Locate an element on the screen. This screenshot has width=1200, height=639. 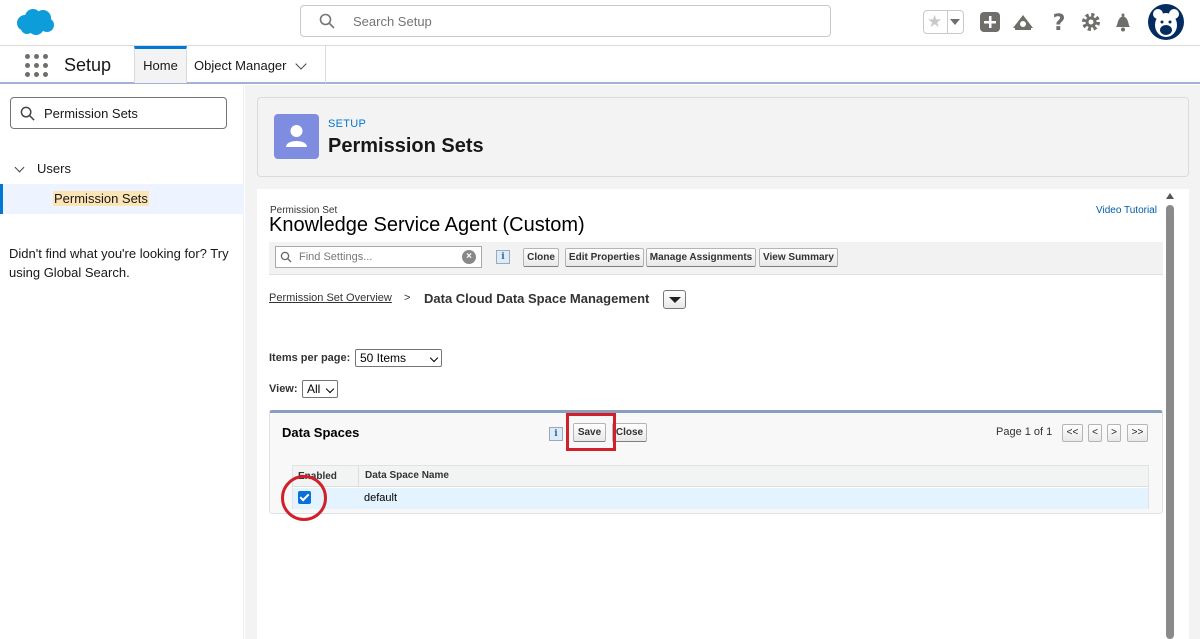
items-per-page-value: 50 Items is located at coordinates (383, 358).